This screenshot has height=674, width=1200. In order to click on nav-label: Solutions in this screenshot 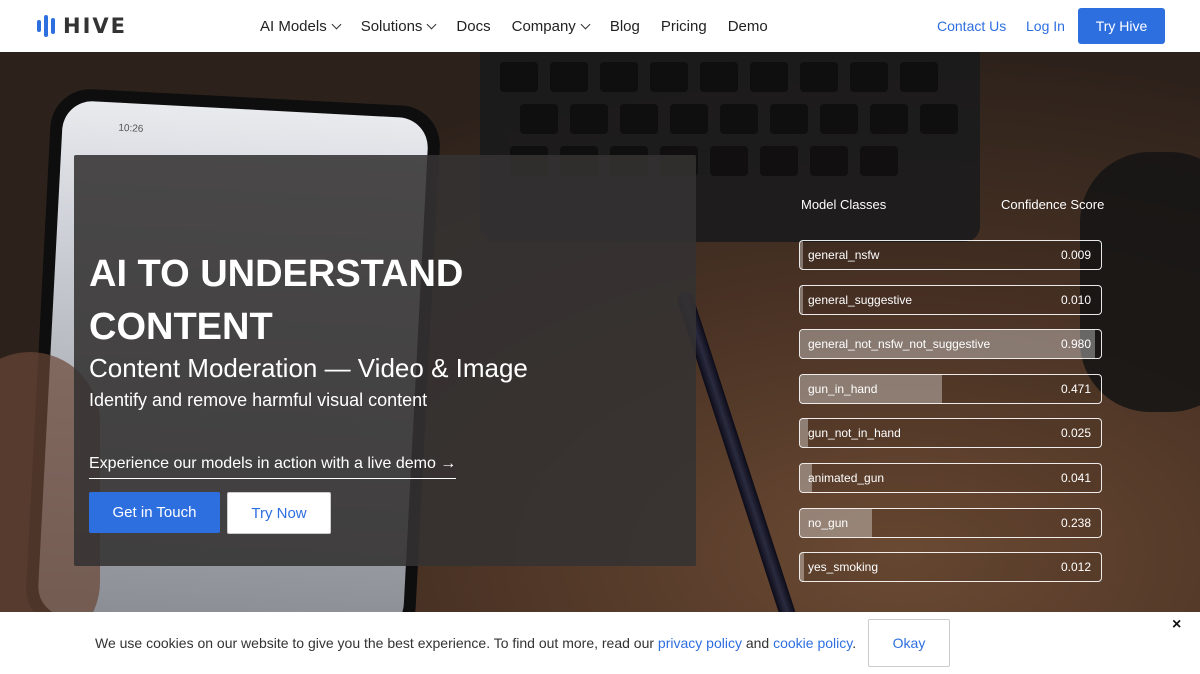, I will do `click(391, 26)`.